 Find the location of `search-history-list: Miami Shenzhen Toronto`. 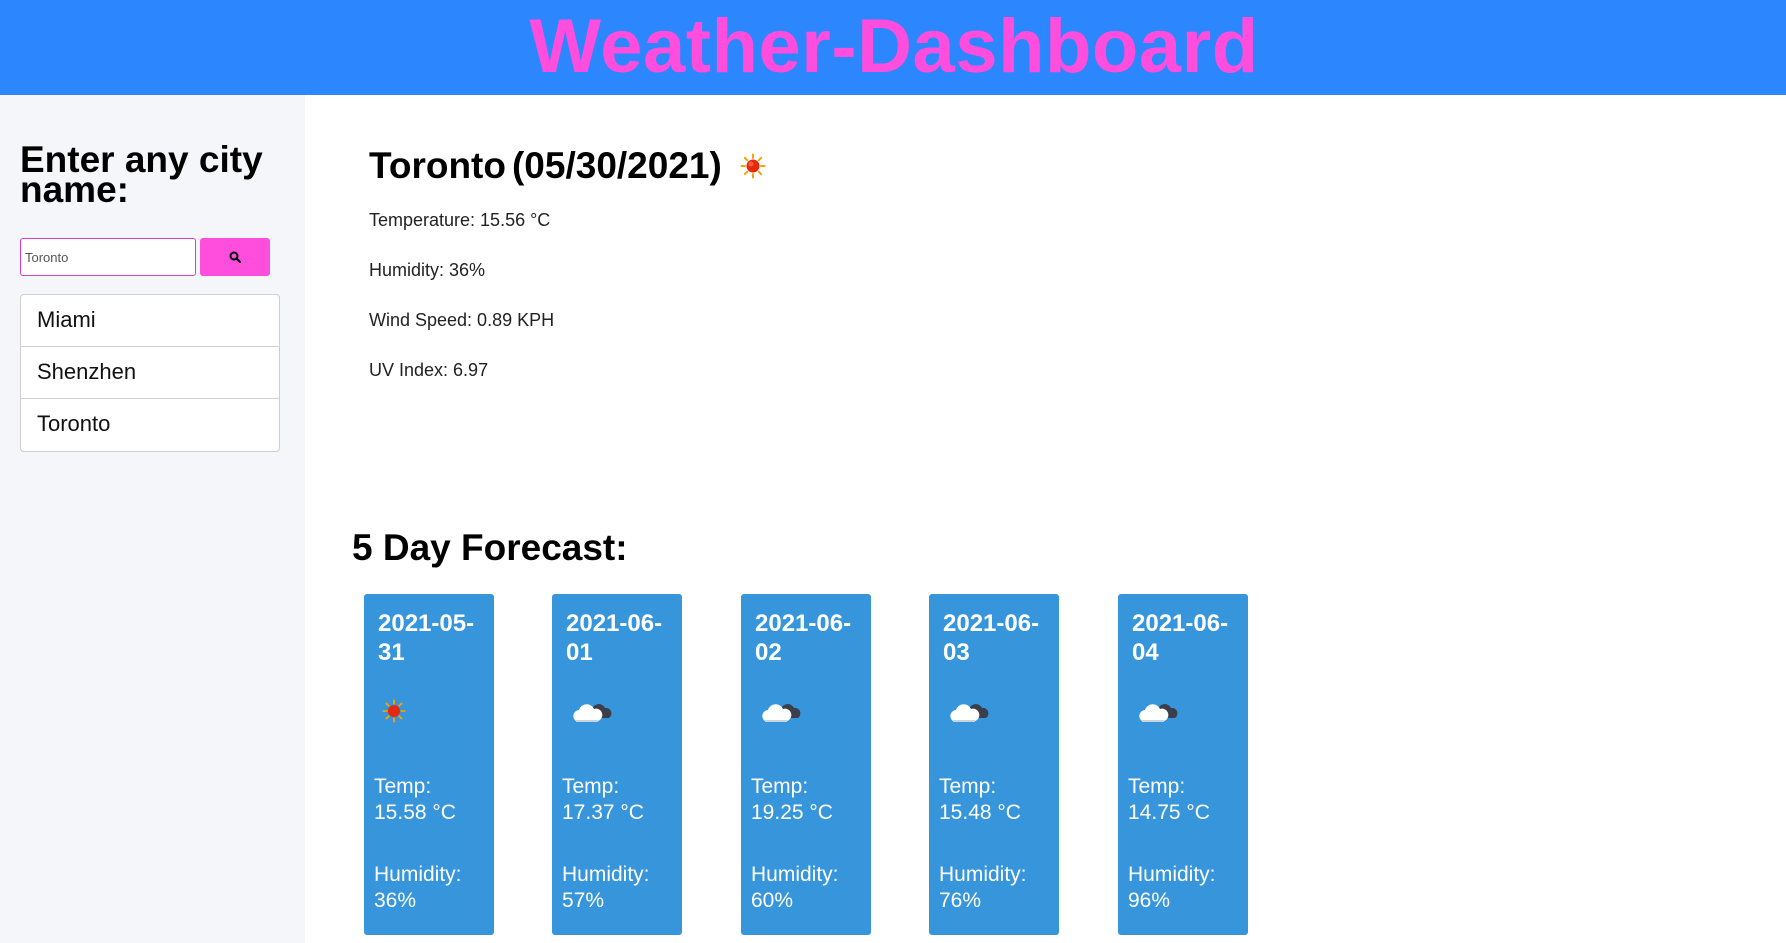

search-history-list: Miami Shenzhen Toronto is located at coordinates (150, 373).